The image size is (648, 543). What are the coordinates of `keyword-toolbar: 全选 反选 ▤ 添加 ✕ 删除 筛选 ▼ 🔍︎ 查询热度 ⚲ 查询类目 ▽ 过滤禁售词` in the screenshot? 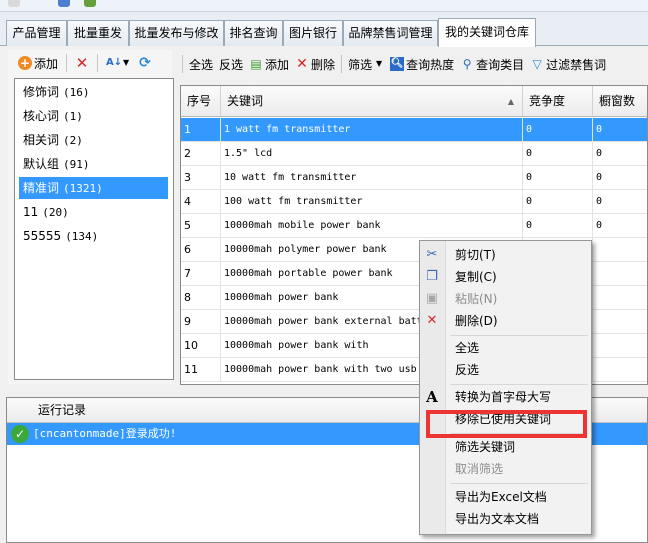 It's located at (414, 64).